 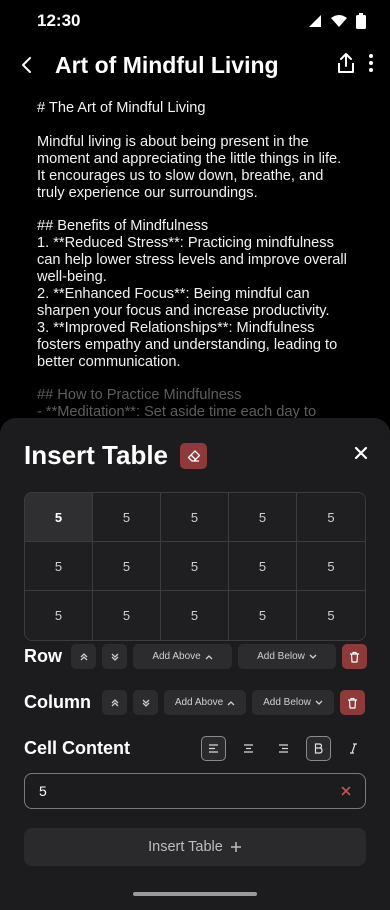 I want to click on bold-button, so click(x=318, y=748).